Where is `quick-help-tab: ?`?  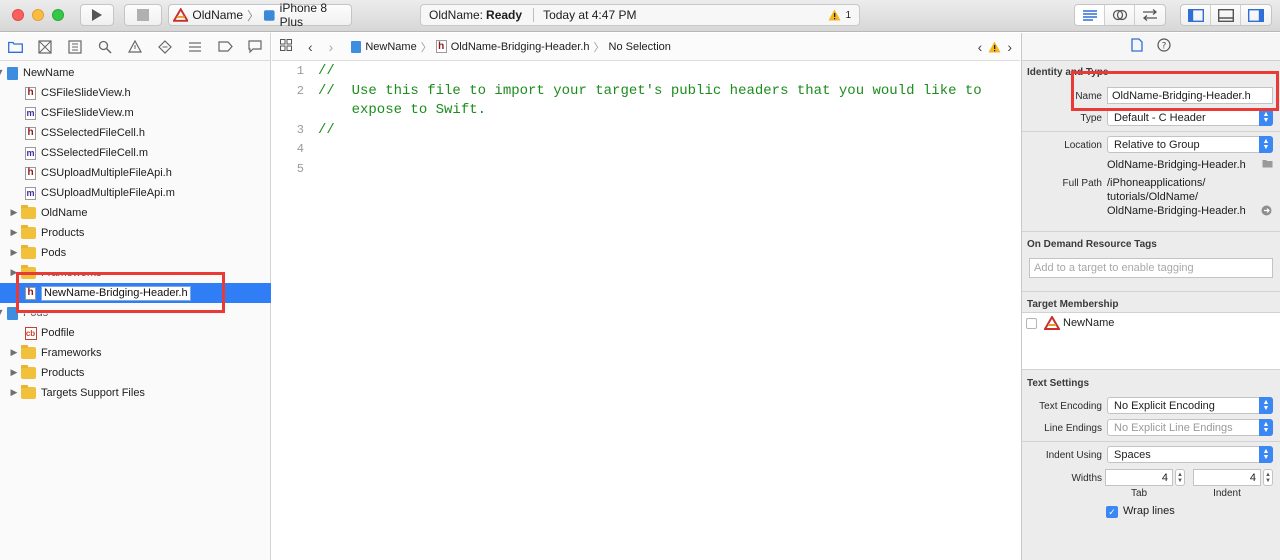
quick-help-tab: ? is located at coordinates (1164, 46).